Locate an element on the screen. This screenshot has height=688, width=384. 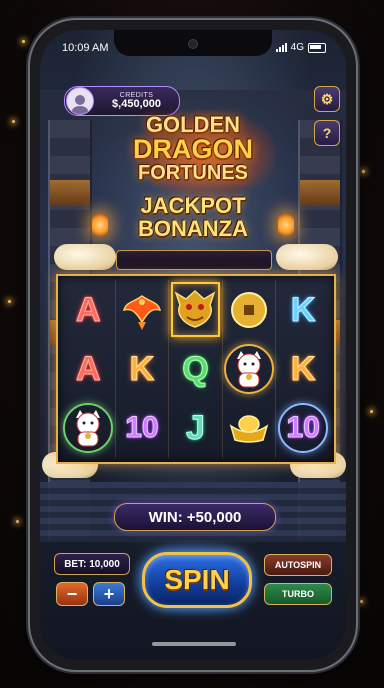
game-logo: GOLDEN DRAGON FORTUNES is located at coordinates (193, 148).